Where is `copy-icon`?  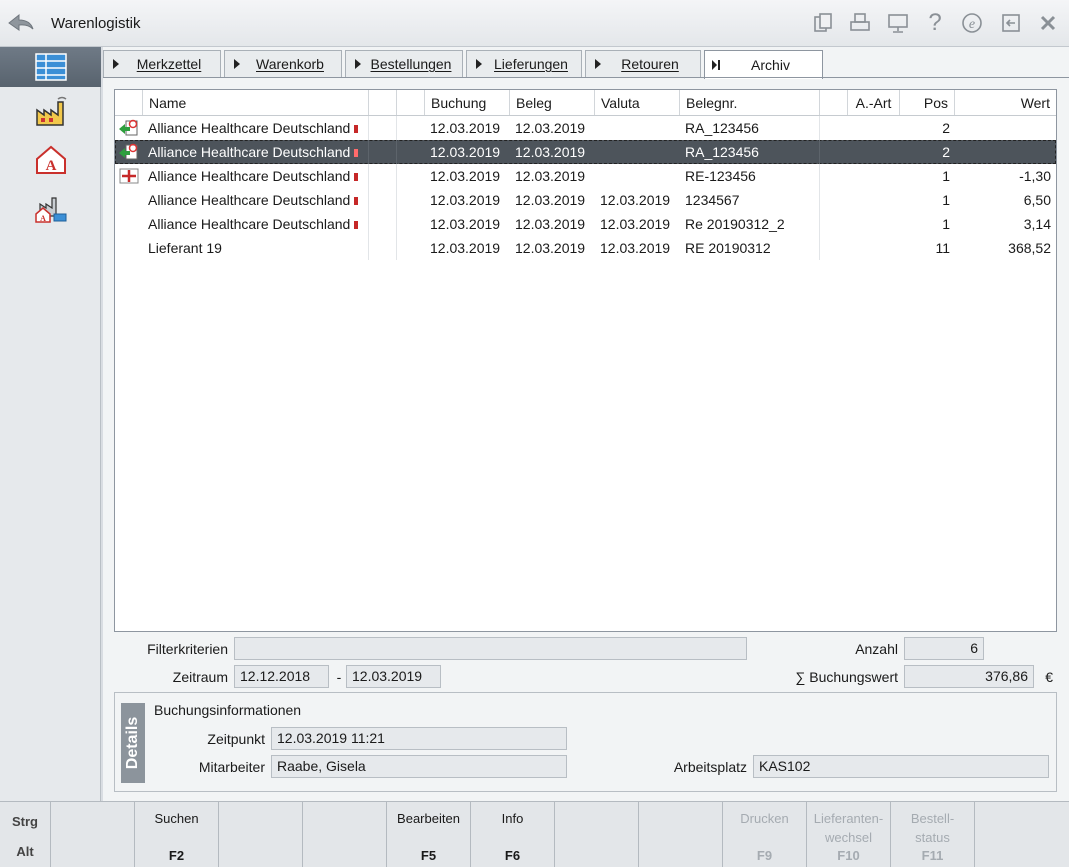 copy-icon is located at coordinates (823, 23).